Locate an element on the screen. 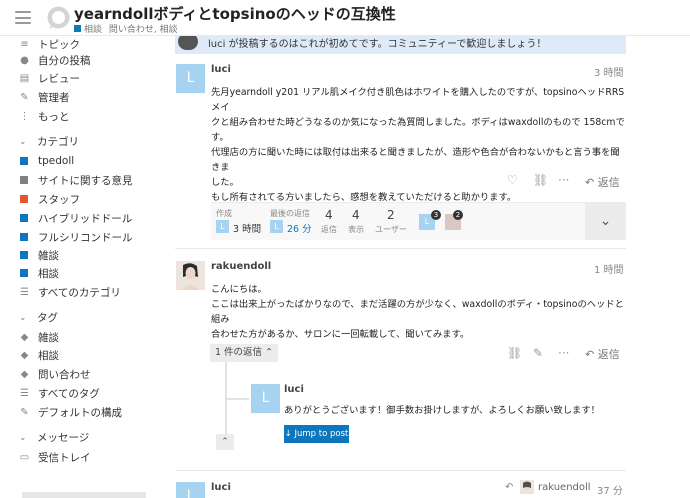 Image resolution: width=690 pixels, height=498 pixels. sidebar-tag-consult: ◆ 相談 is located at coordinates (39, 355).